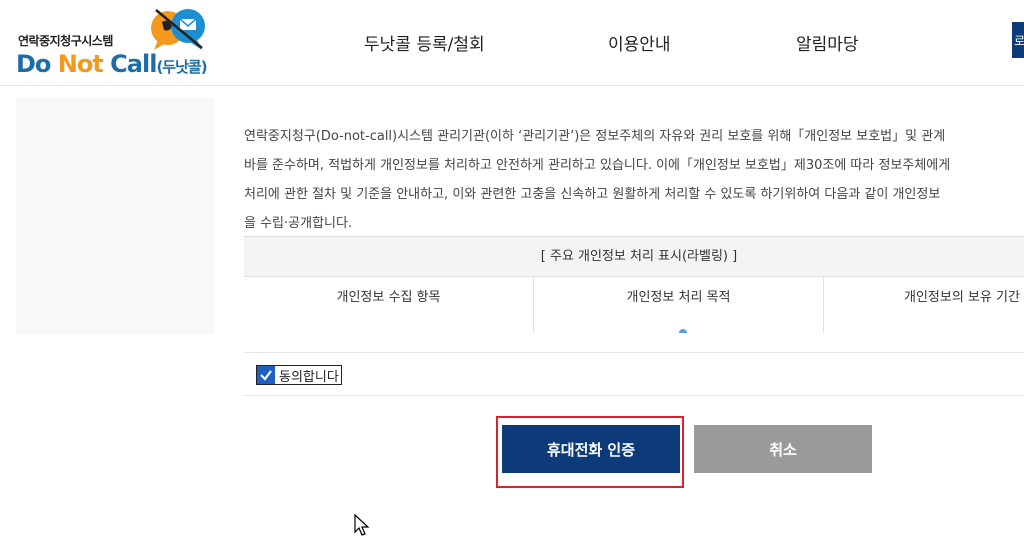  Describe the element at coordinates (298, 223) in the screenshot. I see `intro-line-4: 을 수립·공개합니다.` at that location.